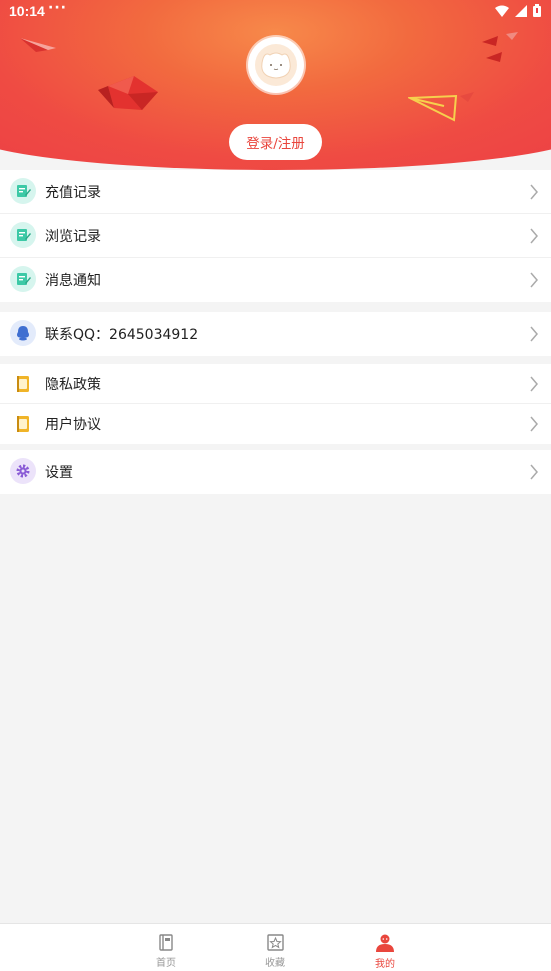  What do you see at coordinates (57, 8) in the screenshot?
I see `status-more-dots: ···` at bounding box center [57, 8].